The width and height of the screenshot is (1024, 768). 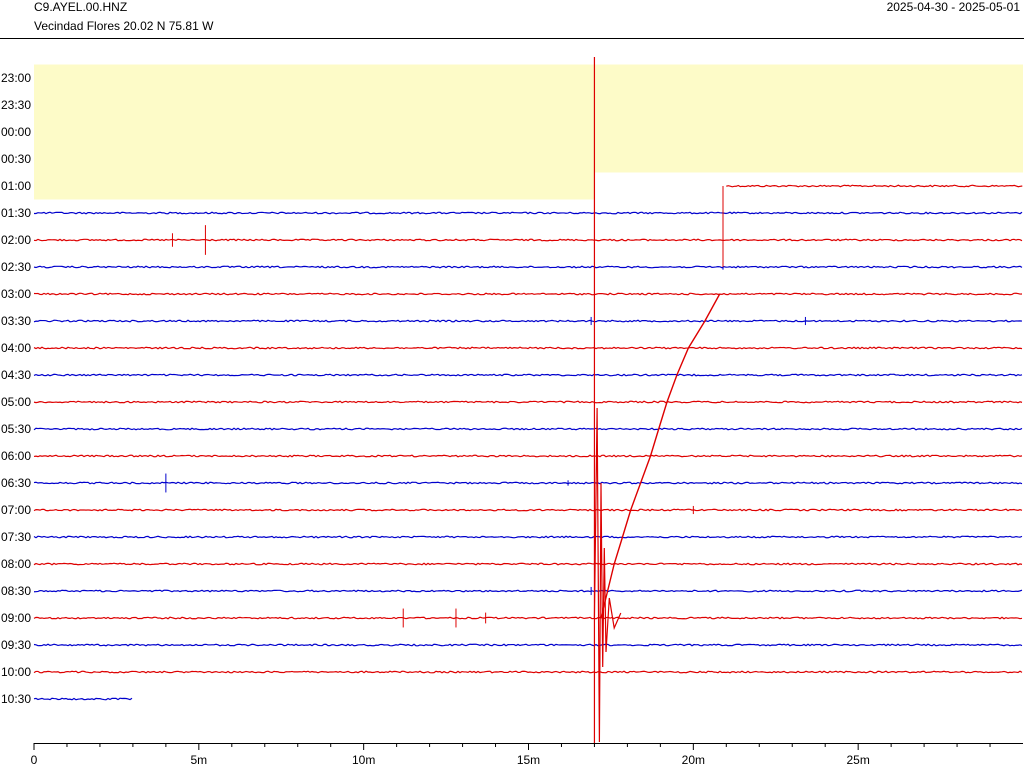 What do you see at coordinates (16, 672) in the screenshot?
I see `row-label: 10:00` at bounding box center [16, 672].